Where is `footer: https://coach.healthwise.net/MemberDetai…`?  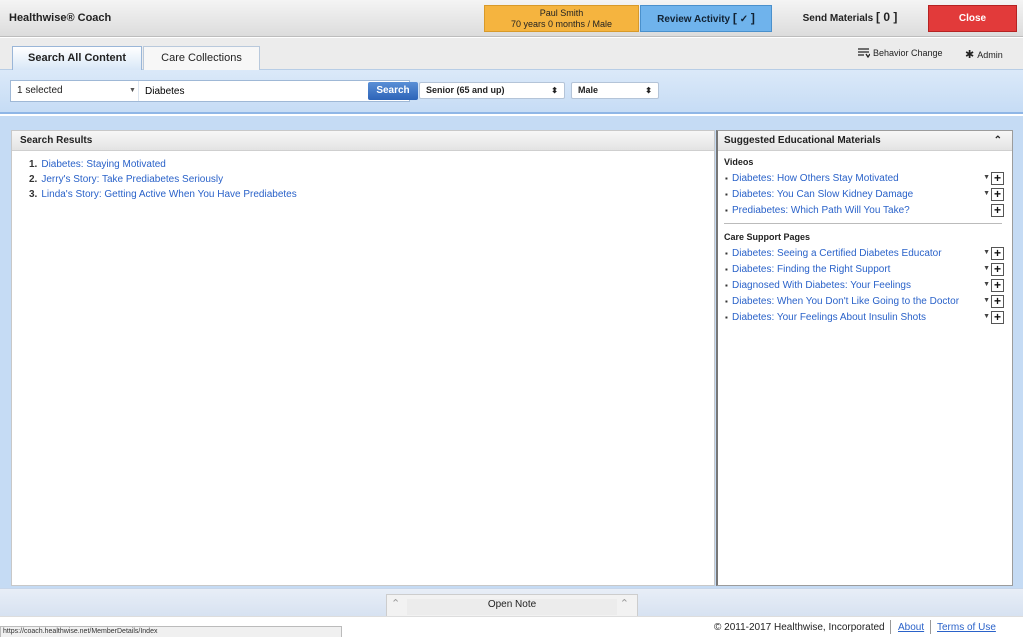 footer: https://coach.healthwise.net/MemberDetai… is located at coordinates (511, 626).